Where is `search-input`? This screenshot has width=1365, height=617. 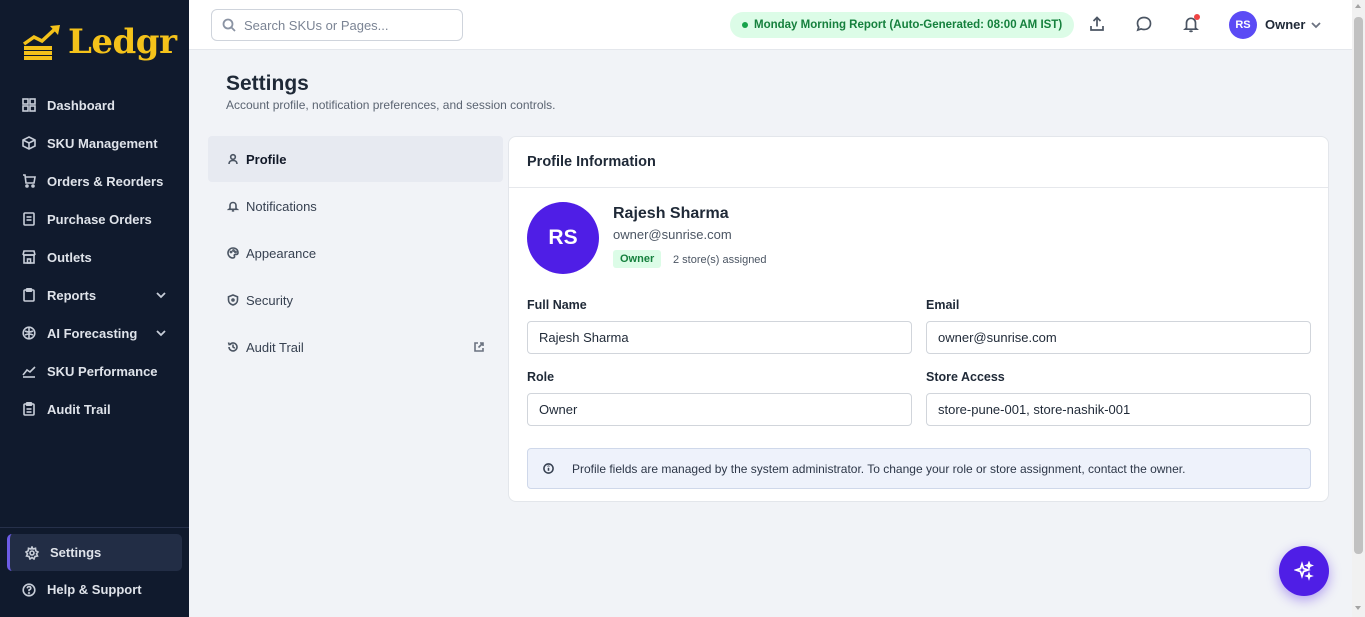
search-input is located at coordinates (344, 25).